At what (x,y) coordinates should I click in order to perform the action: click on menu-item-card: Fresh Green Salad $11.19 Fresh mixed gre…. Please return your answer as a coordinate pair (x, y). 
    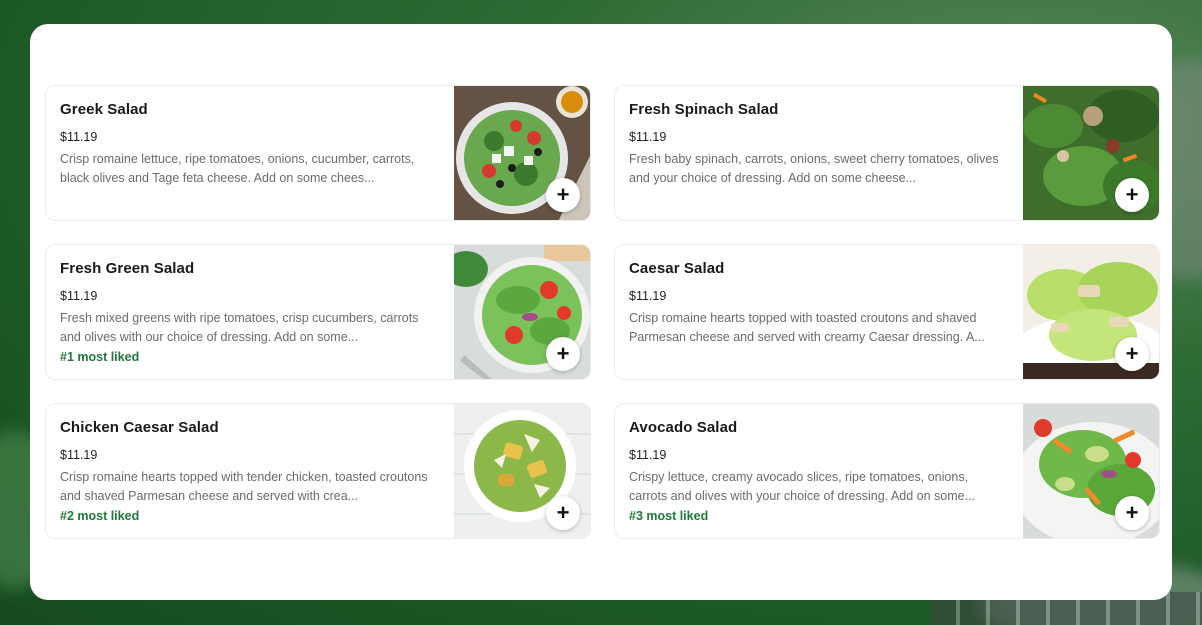
    Looking at the image, I should click on (318, 312).